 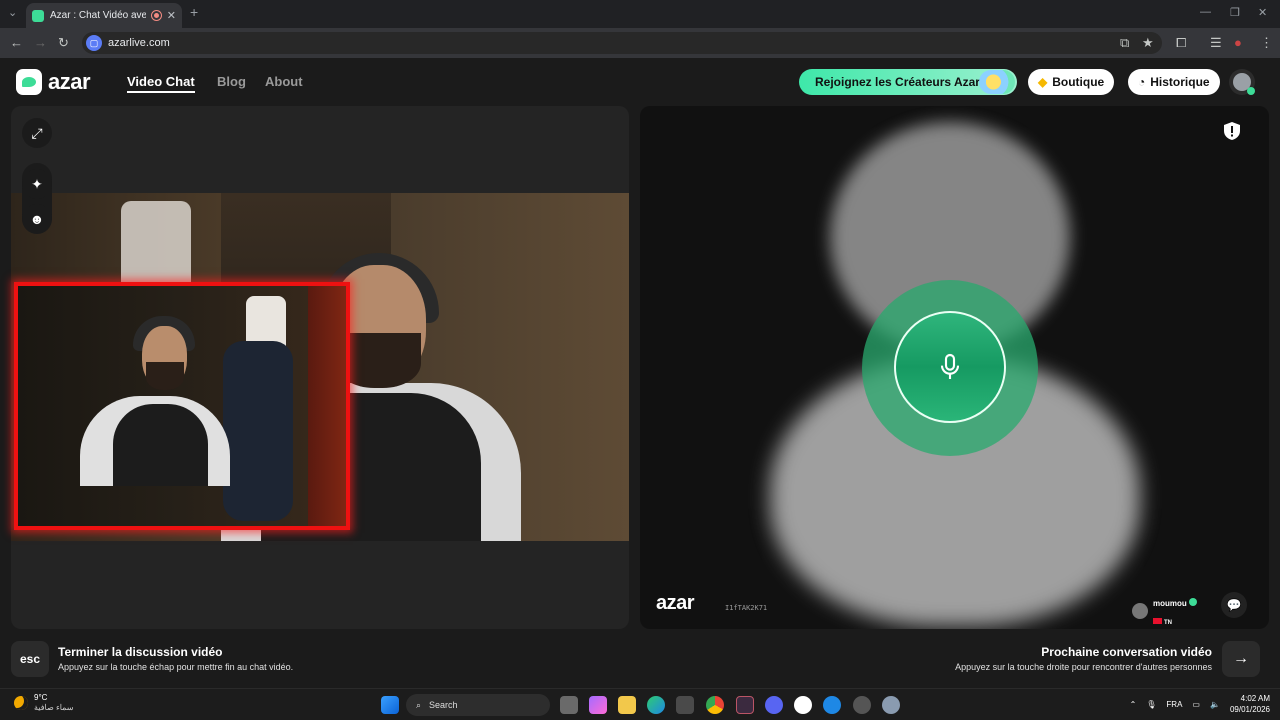 What do you see at coordinates (38, 15) in the screenshot?
I see `azar-favicon-icon` at bounding box center [38, 15].